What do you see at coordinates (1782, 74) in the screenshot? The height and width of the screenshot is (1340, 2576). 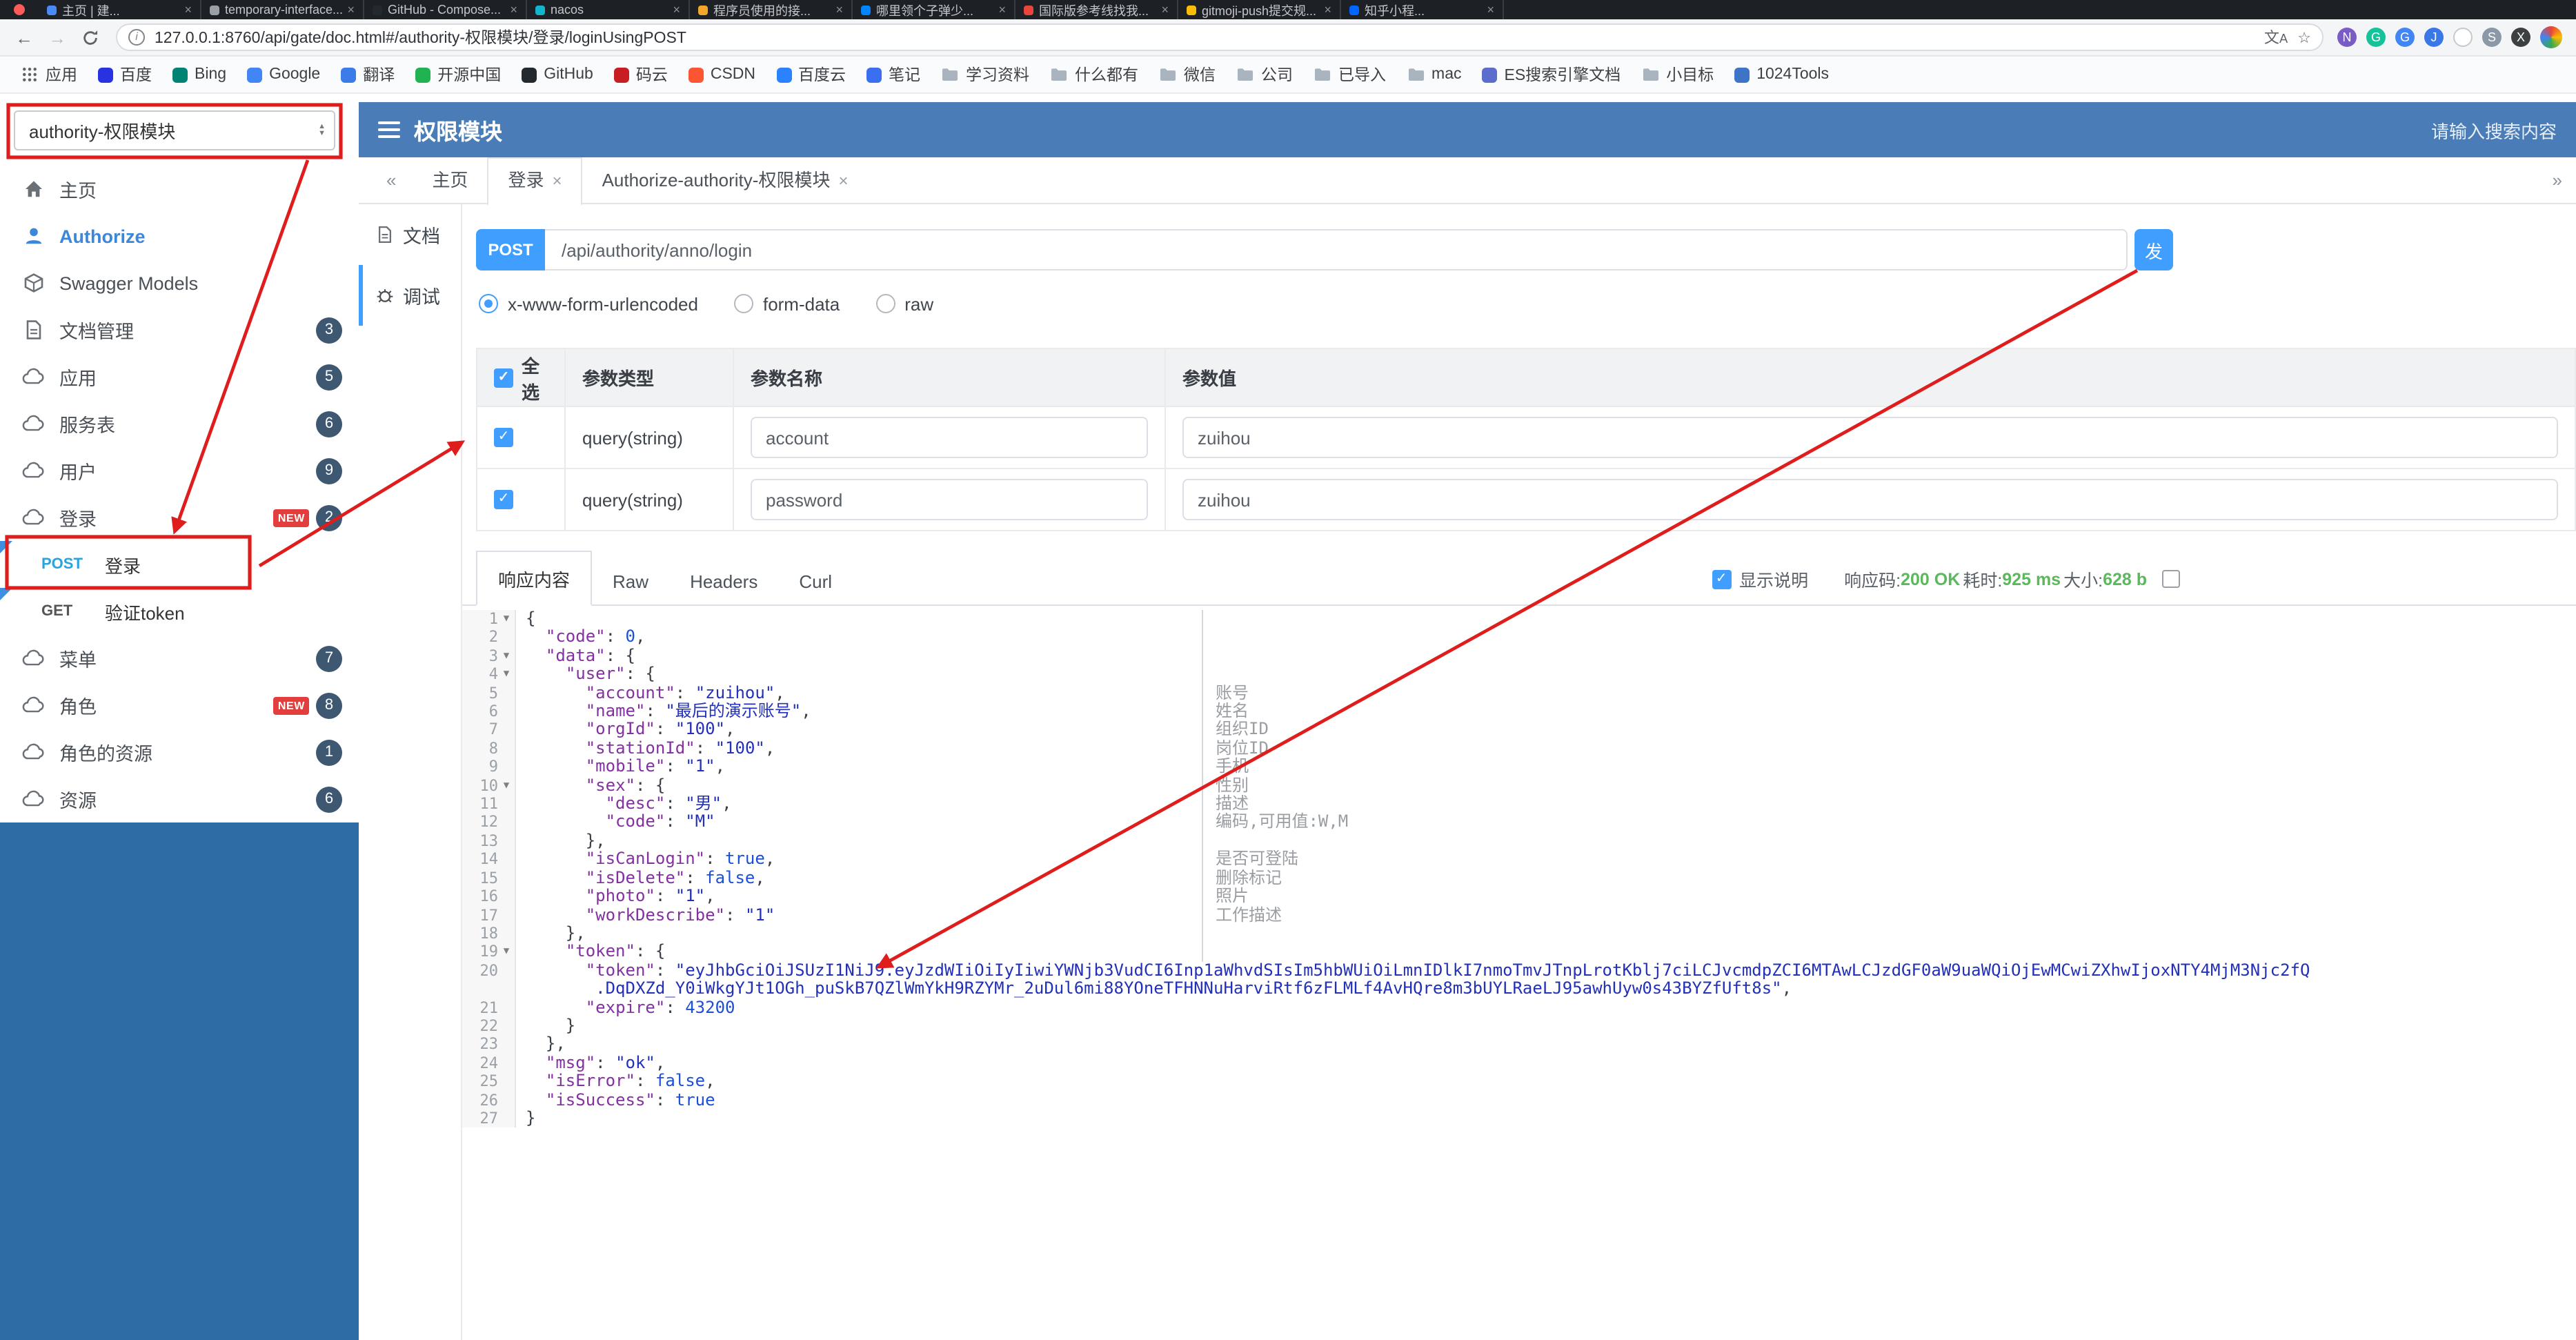 I see `bookmark-item: 1024Tools` at bounding box center [1782, 74].